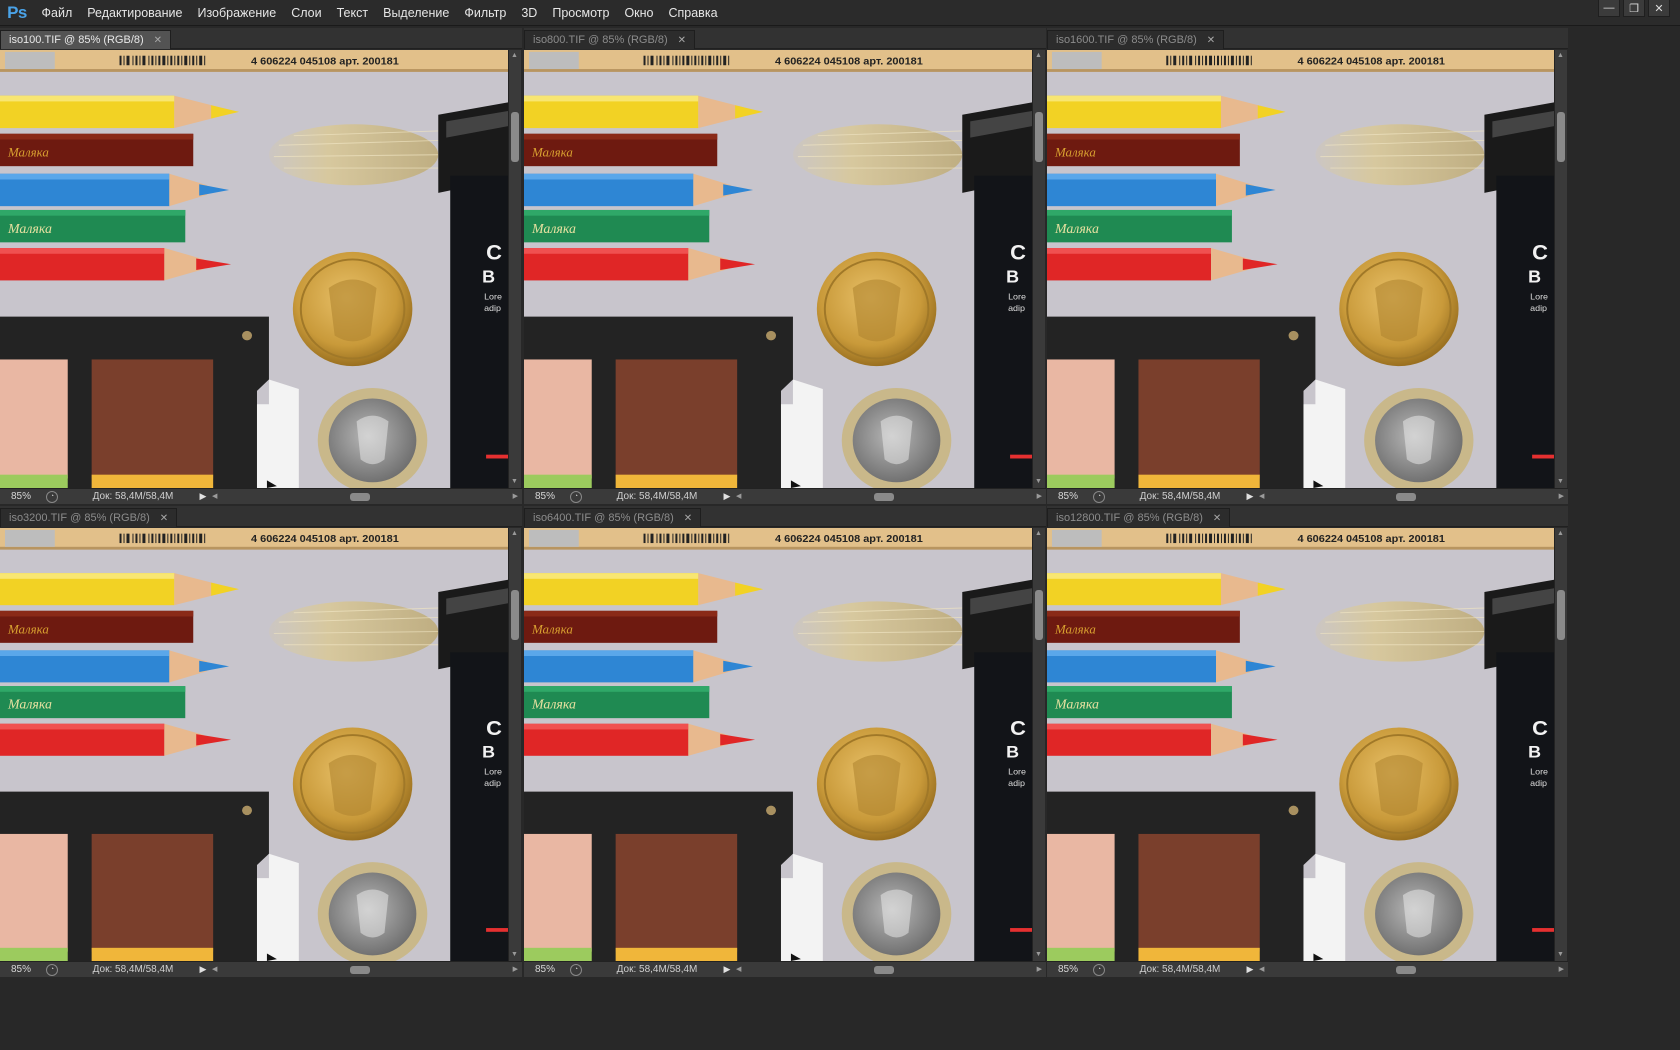 The image size is (1680, 1050). Describe the element at coordinates (135, 13) in the screenshot. I see `menu-item: Редактирование` at that location.